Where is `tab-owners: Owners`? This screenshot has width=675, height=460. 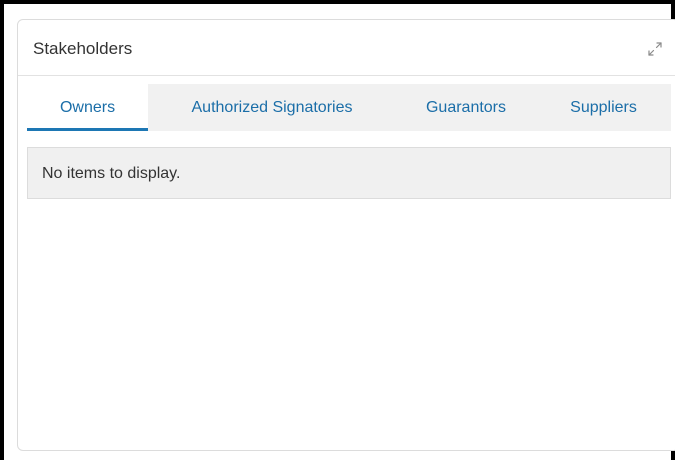 tab-owners: Owners is located at coordinates (87, 107).